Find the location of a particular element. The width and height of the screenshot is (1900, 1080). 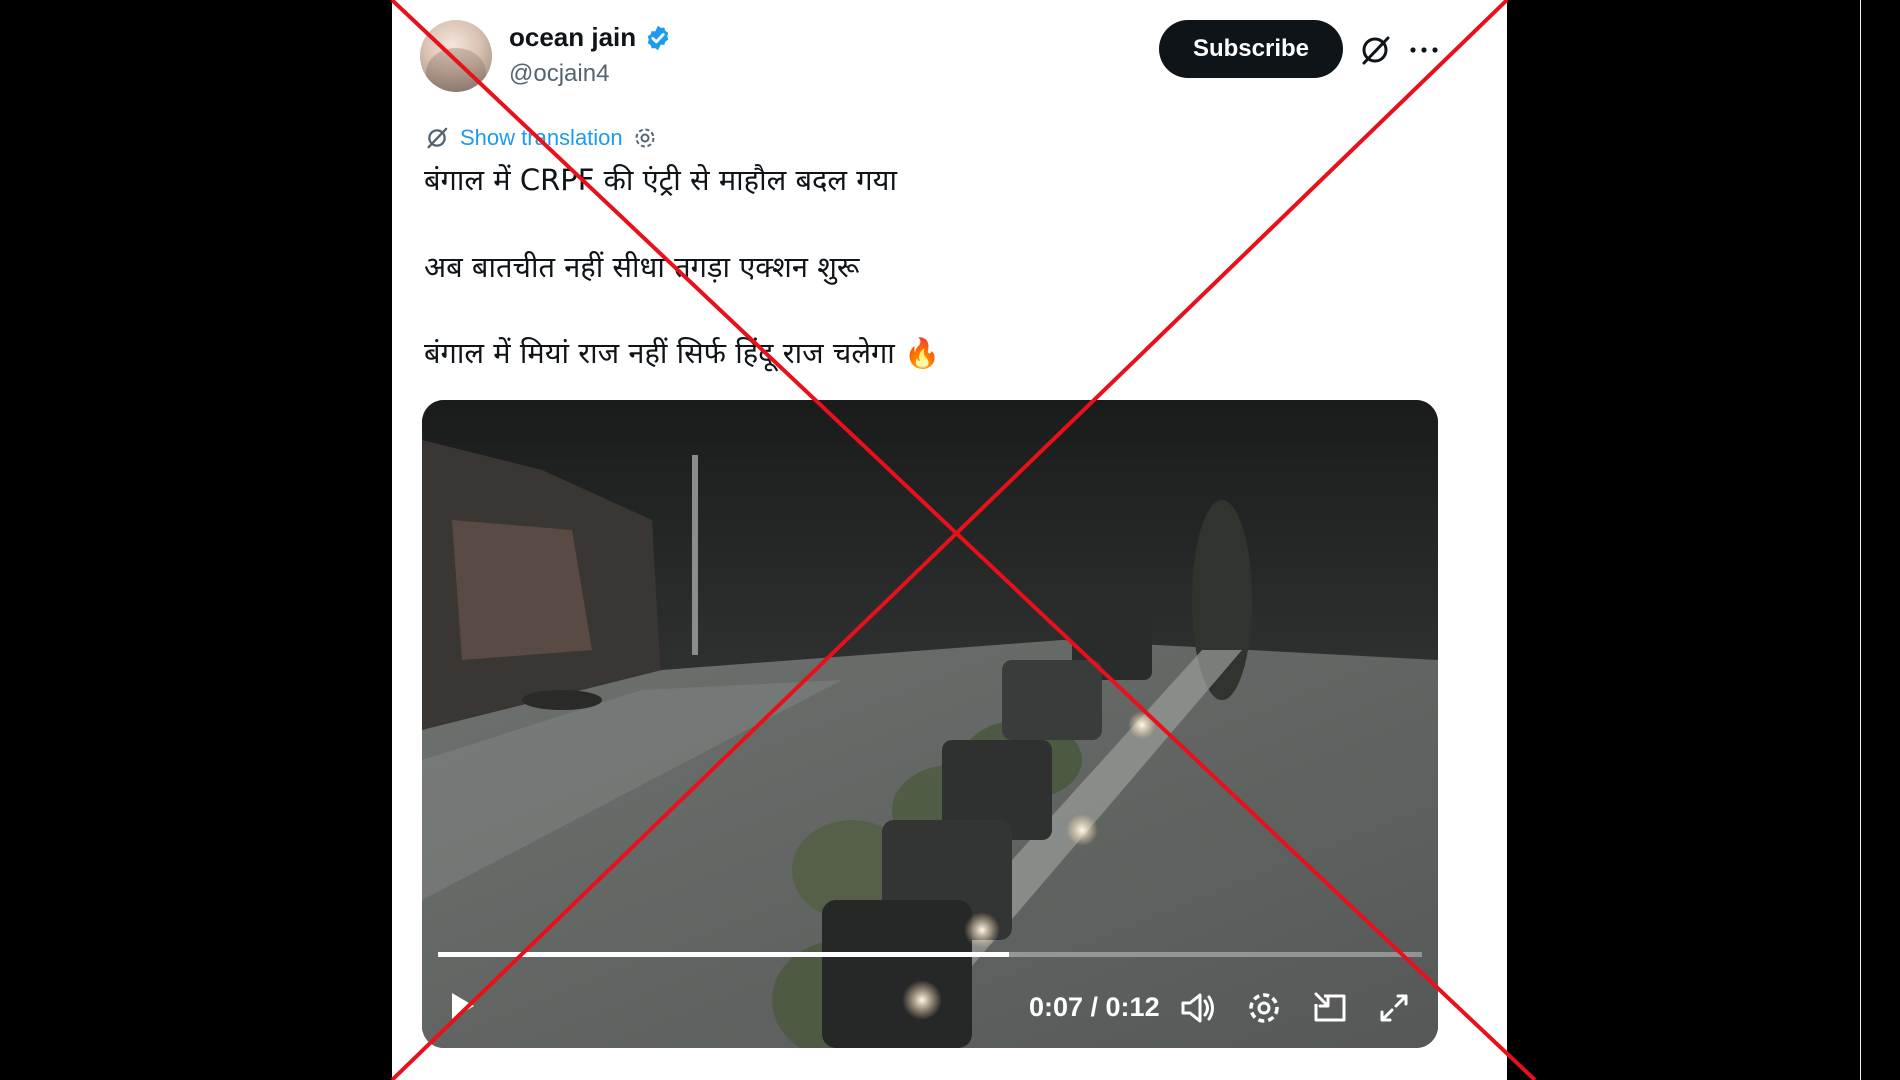

volume-icon is located at coordinates (1198, 1008).